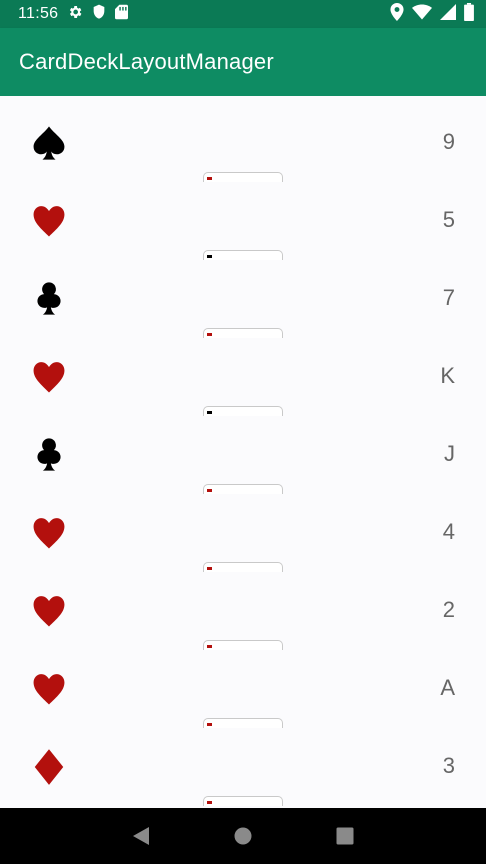  Describe the element at coordinates (75, 14) in the screenshot. I see `gear-icon` at that location.